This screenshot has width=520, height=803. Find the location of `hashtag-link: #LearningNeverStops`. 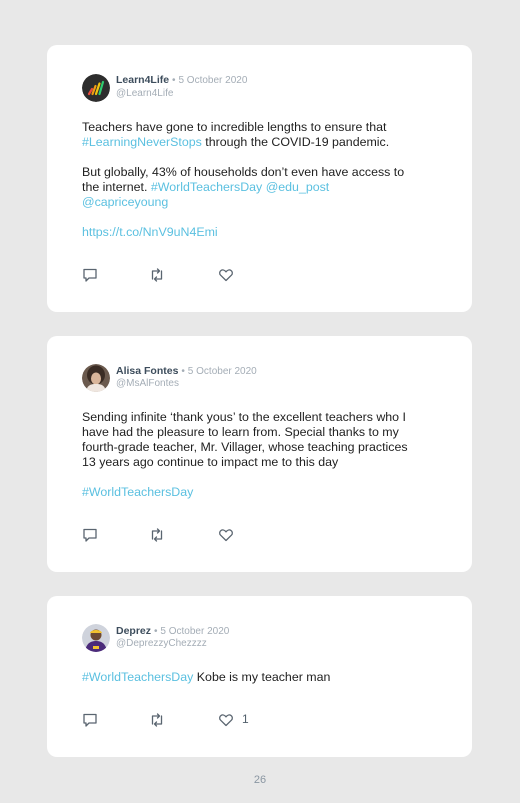

hashtag-link: #LearningNeverStops is located at coordinates (142, 142).